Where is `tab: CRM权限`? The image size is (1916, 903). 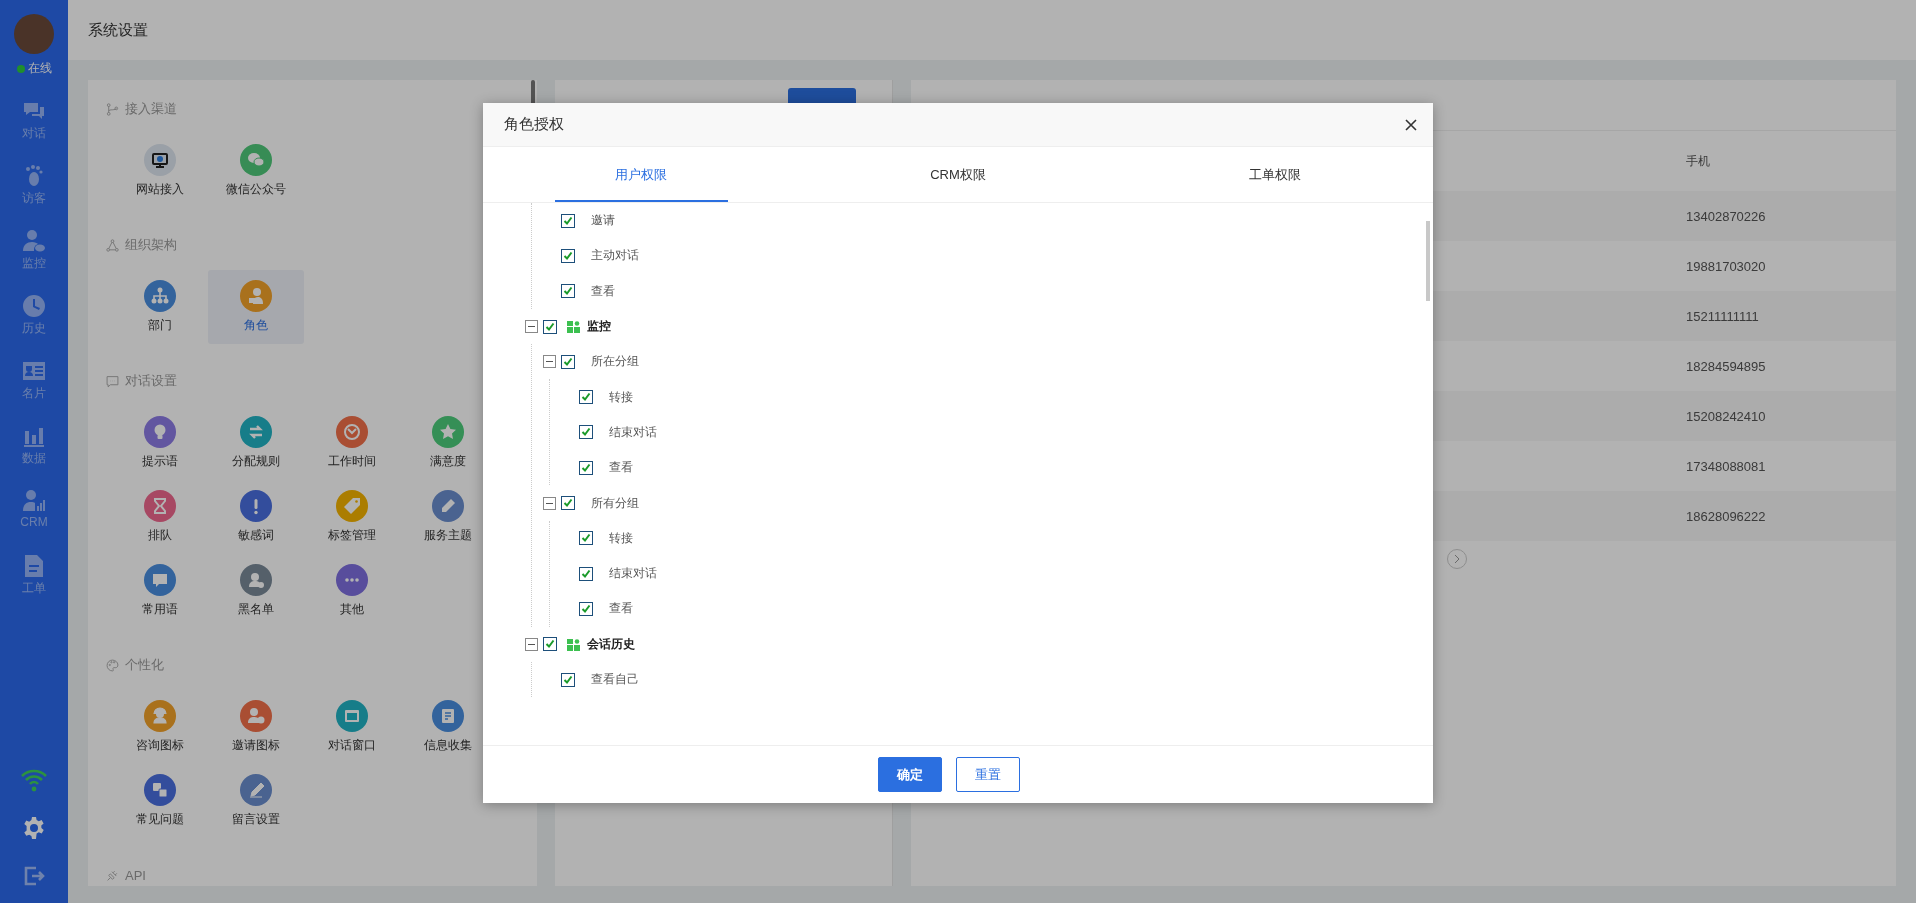 tab: CRM权限 is located at coordinates (958, 174).